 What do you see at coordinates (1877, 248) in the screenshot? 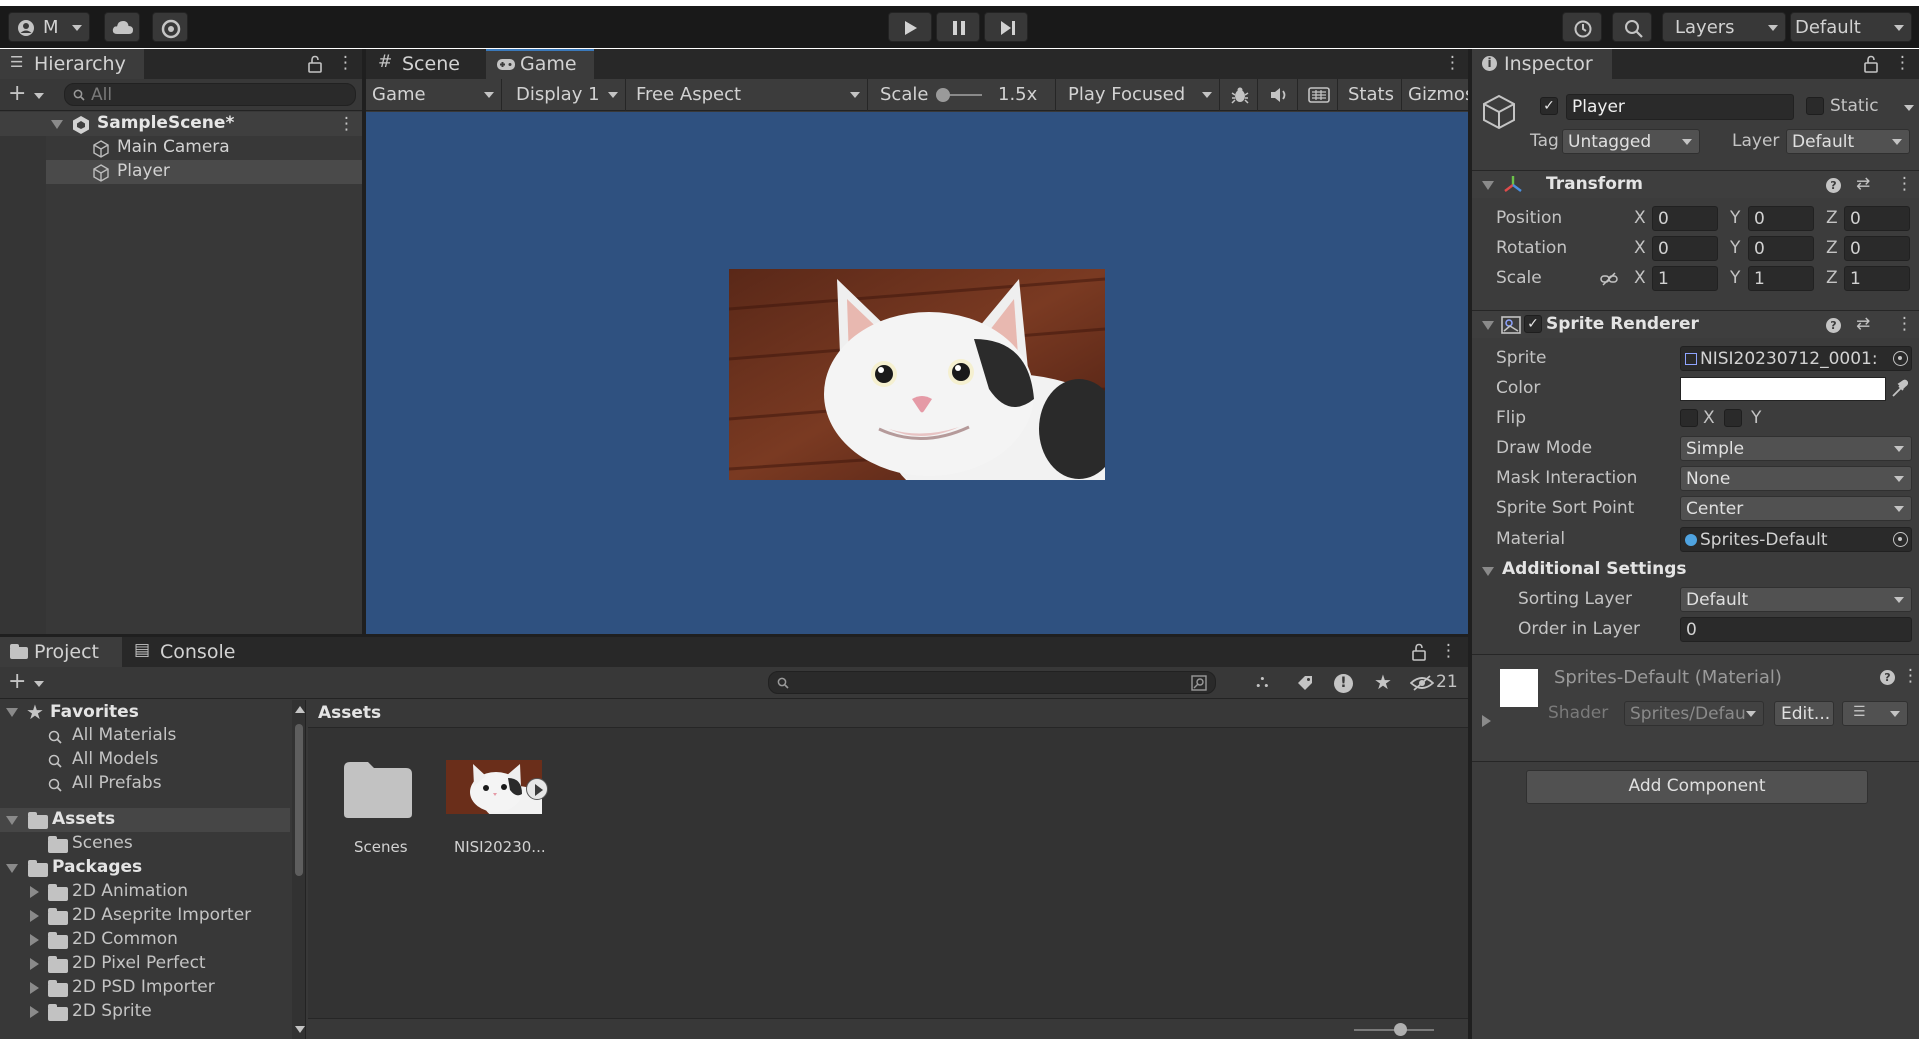
I see `rotation-z-input: 0` at bounding box center [1877, 248].